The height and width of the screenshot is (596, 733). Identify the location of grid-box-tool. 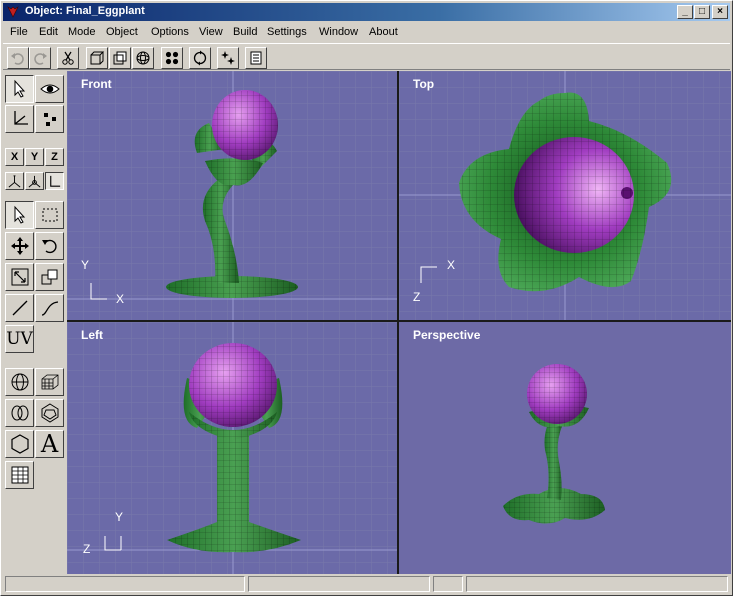
(49, 382).